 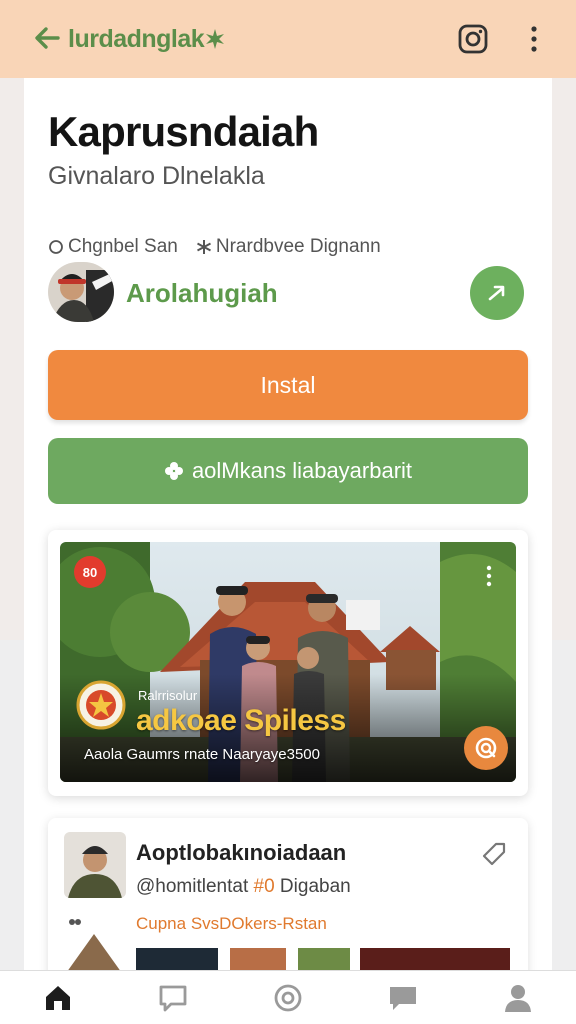 I want to click on feature-headline: adkoae Spiless, so click(x=241, y=720).